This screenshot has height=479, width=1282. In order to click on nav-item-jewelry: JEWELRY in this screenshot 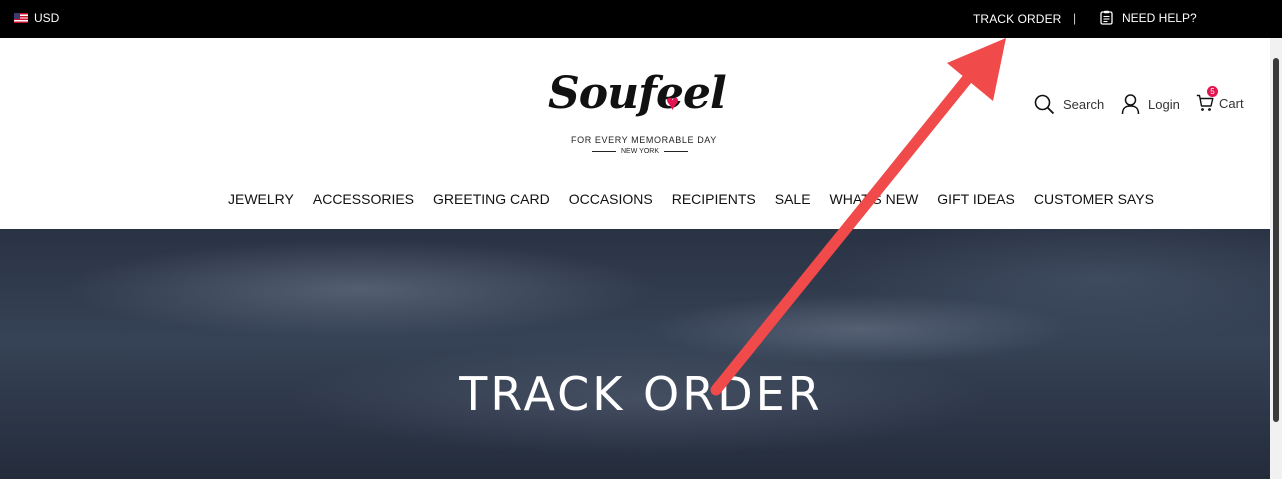, I will do `click(261, 199)`.